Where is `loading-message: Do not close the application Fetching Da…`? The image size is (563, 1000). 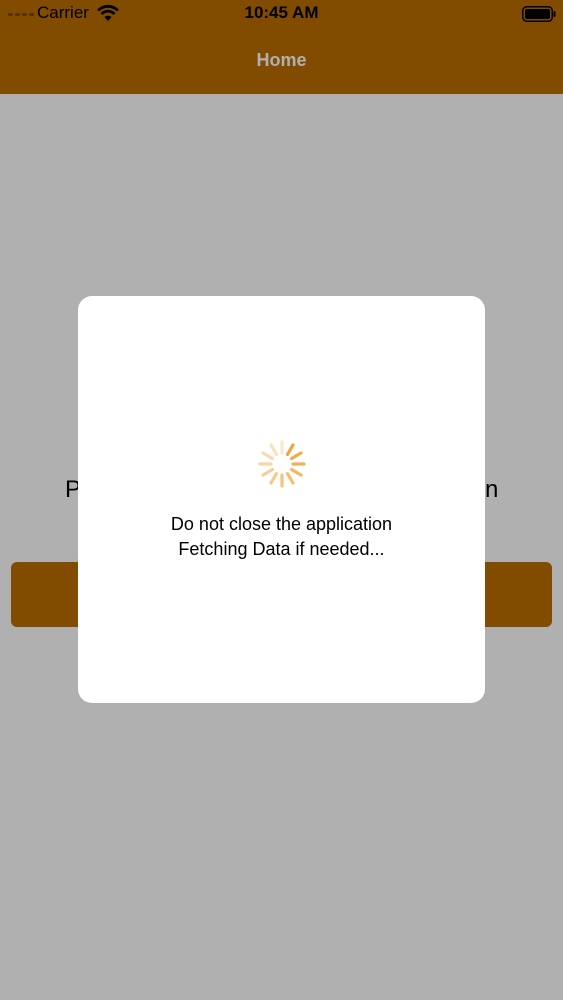 loading-message: Do not close the application Fetching Da… is located at coordinates (281, 537).